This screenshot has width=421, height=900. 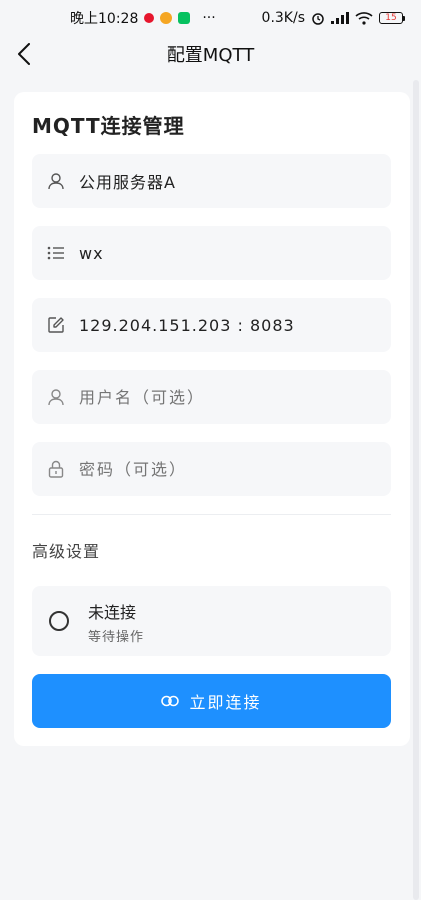 I want to click on wifi-icon, so click(x=364, y=18).